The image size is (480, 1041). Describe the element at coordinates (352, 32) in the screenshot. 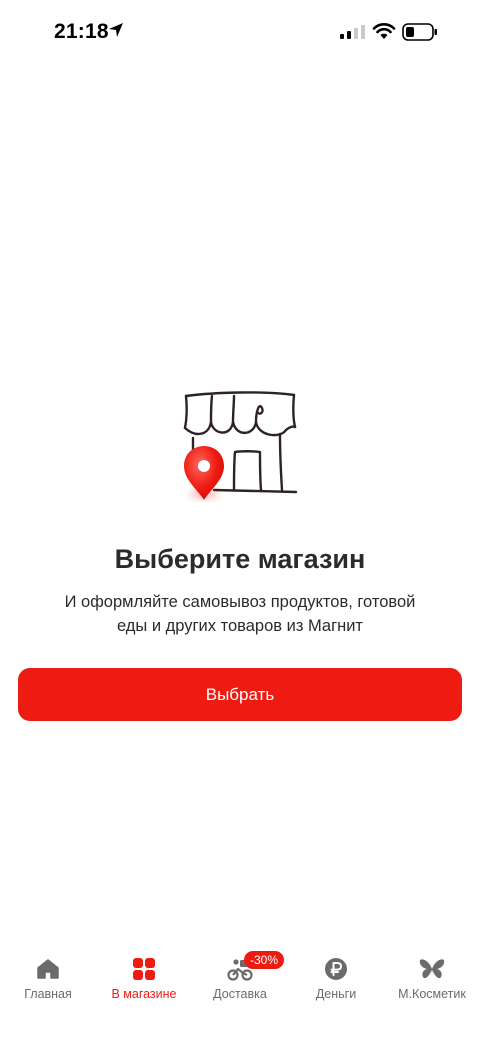

I see `cellular-signal-icon` at that location.